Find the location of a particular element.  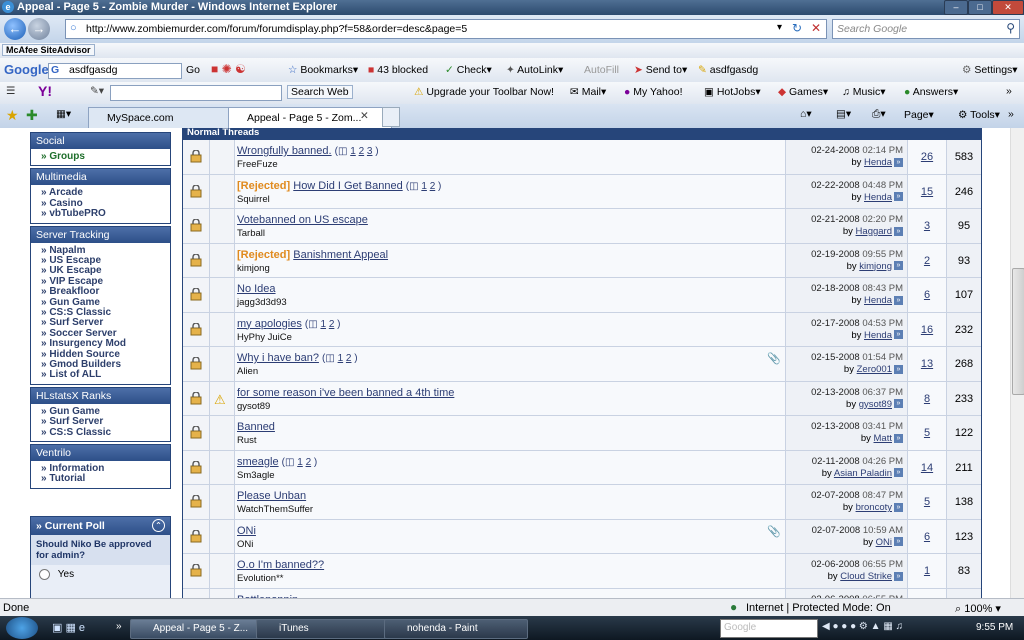

quick-tabs-icon: ▦▾ is located at coordinates (63, 114).